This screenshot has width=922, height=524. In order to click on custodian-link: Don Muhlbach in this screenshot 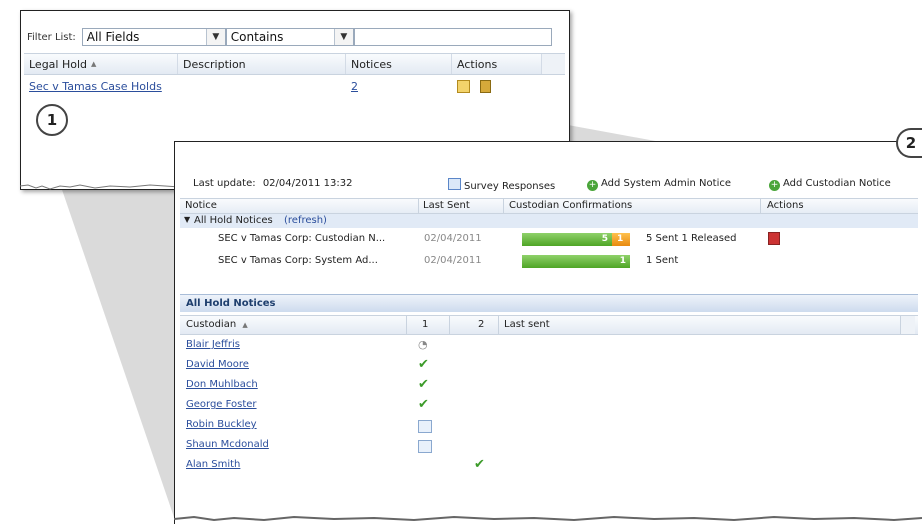, I will do `click(222, 384)`.